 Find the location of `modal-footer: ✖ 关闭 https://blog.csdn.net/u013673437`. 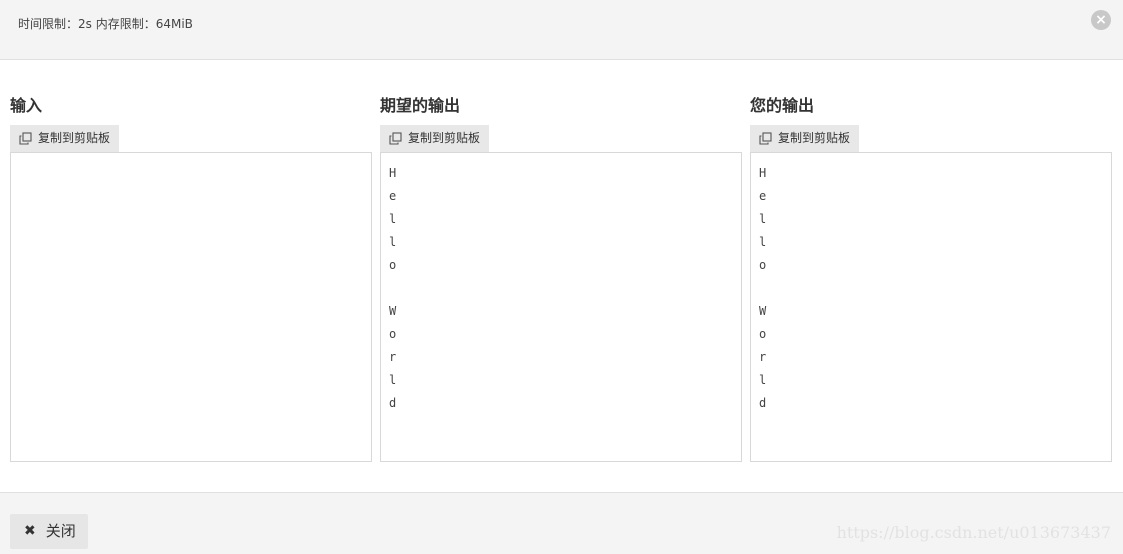

modal-footer: ✖ 关闭 https://blog.csdn.net/u013673437 is located at coordinates (561, 523).